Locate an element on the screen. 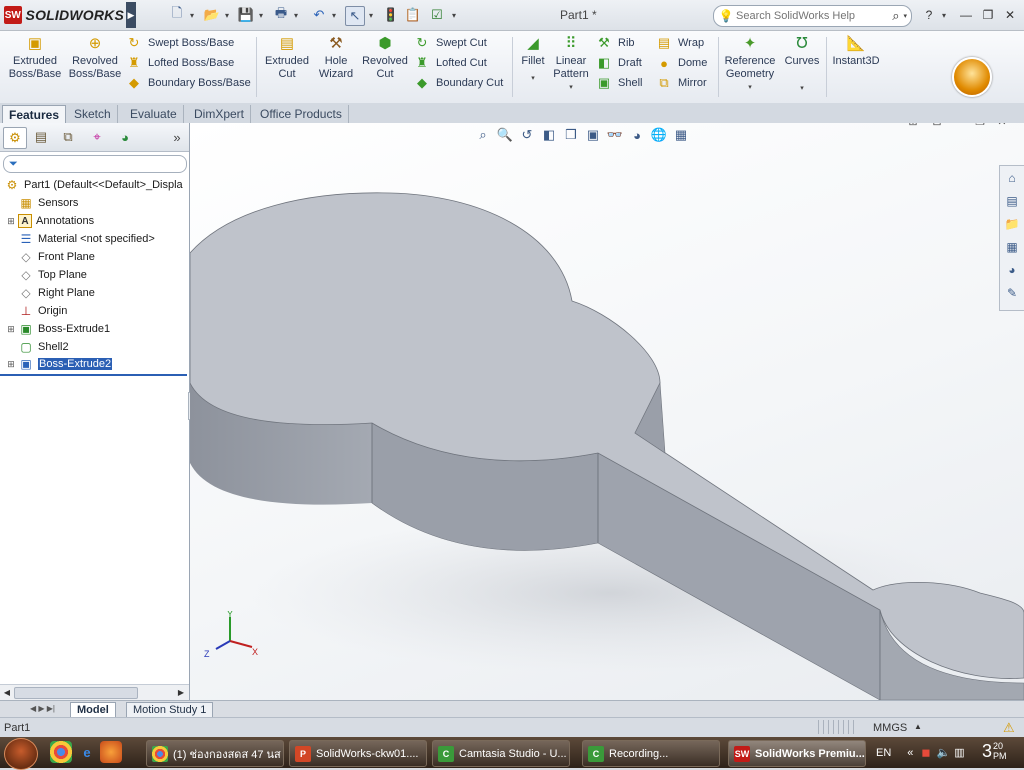 This screenshot has width=1024, height=770. extruded-cut-button: ▤ Extruded Cut is located at coordinates (287, 57).